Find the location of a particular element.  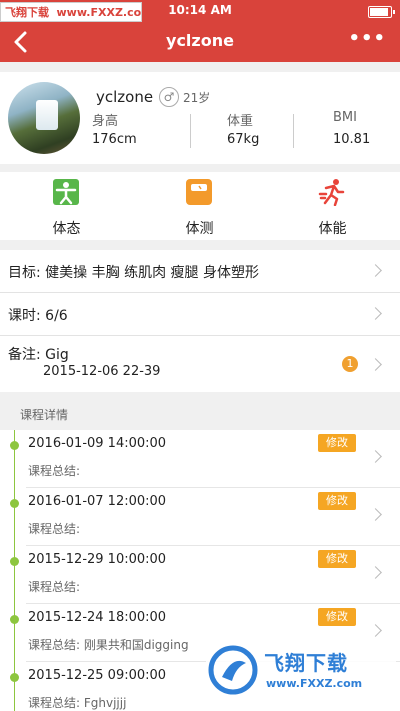

username: yclzone is located at coordinates (125, 97).